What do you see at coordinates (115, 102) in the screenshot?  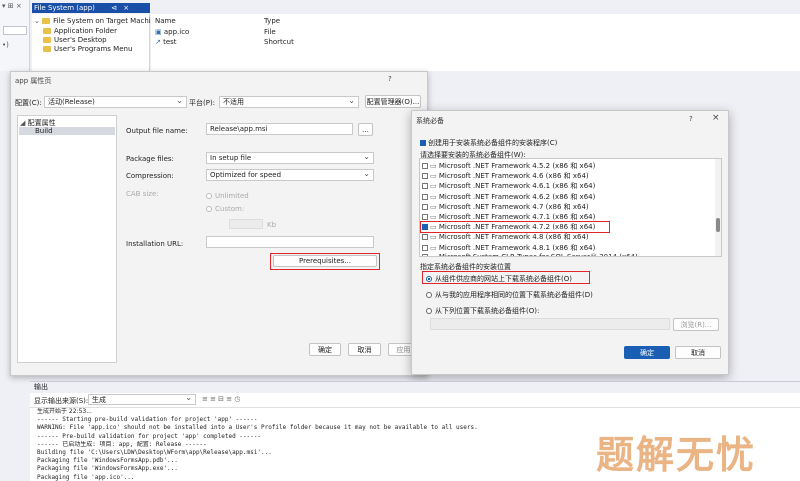 I see `config-dropdown: 活动(Release)` at bounding box center [115, 102].